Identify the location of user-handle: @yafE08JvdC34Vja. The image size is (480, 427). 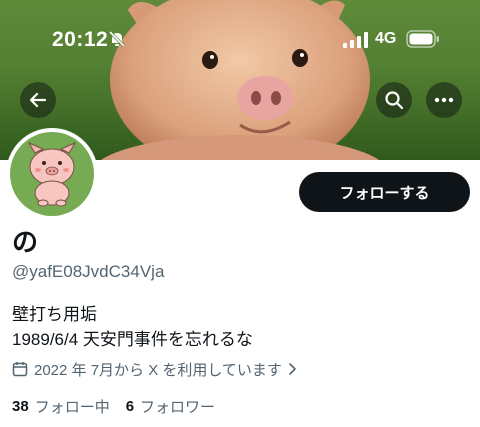
(88, 271).